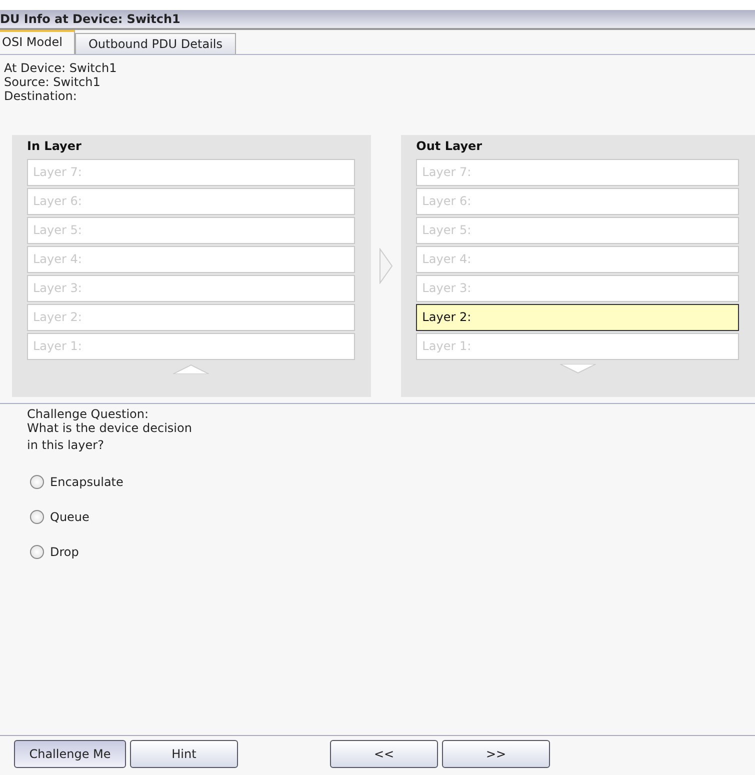 The height and width of the screenshot is (775, 755). I want to click on info-text: Source: Switch1, so click(53, 82).